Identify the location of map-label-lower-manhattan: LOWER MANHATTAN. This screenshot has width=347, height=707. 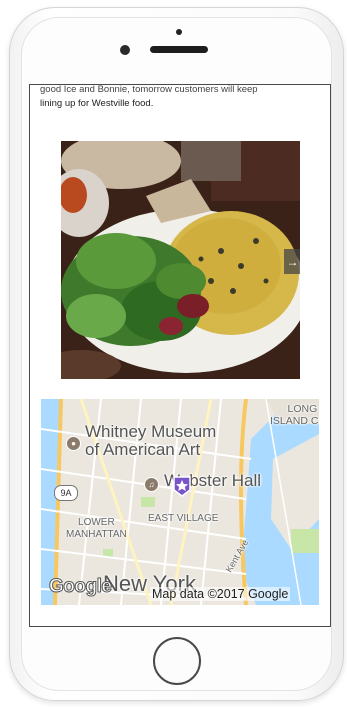
(96, 529).